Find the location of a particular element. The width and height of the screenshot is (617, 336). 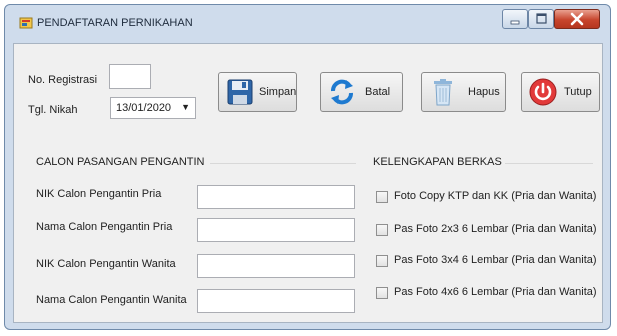

dropdown-arrow-icon: ▼ is located at coordinates (185, 107).